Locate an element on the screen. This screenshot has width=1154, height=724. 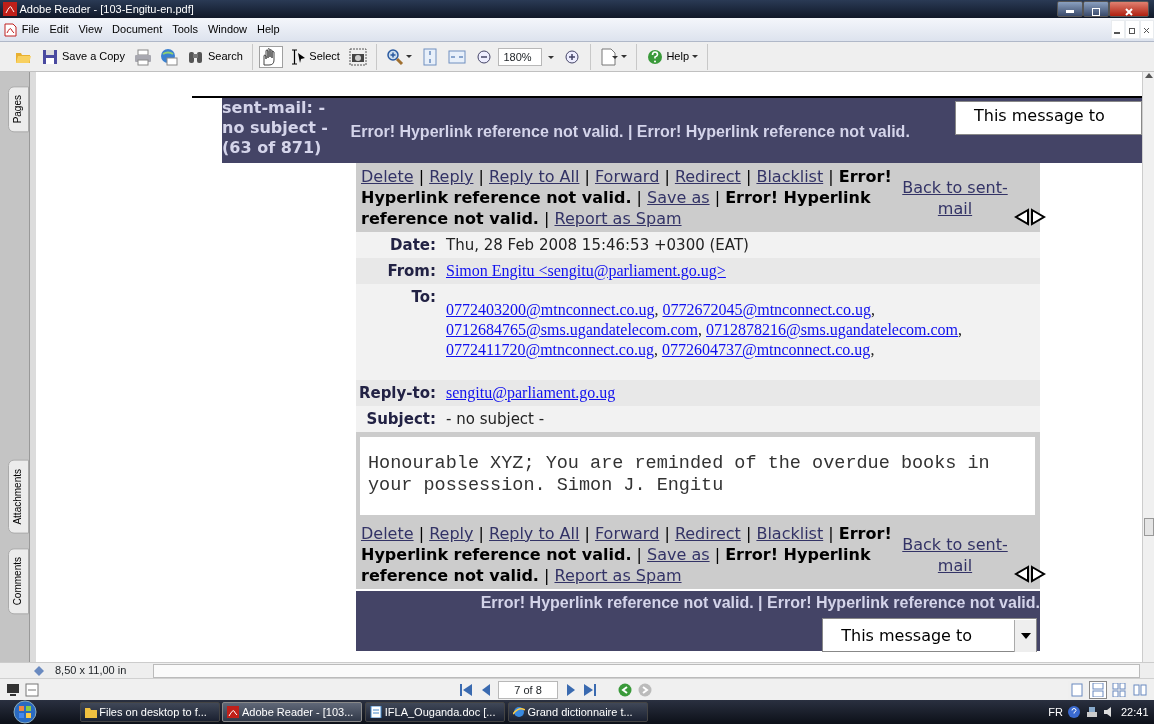
app-logo-icon is located at coordinates (9, 9).